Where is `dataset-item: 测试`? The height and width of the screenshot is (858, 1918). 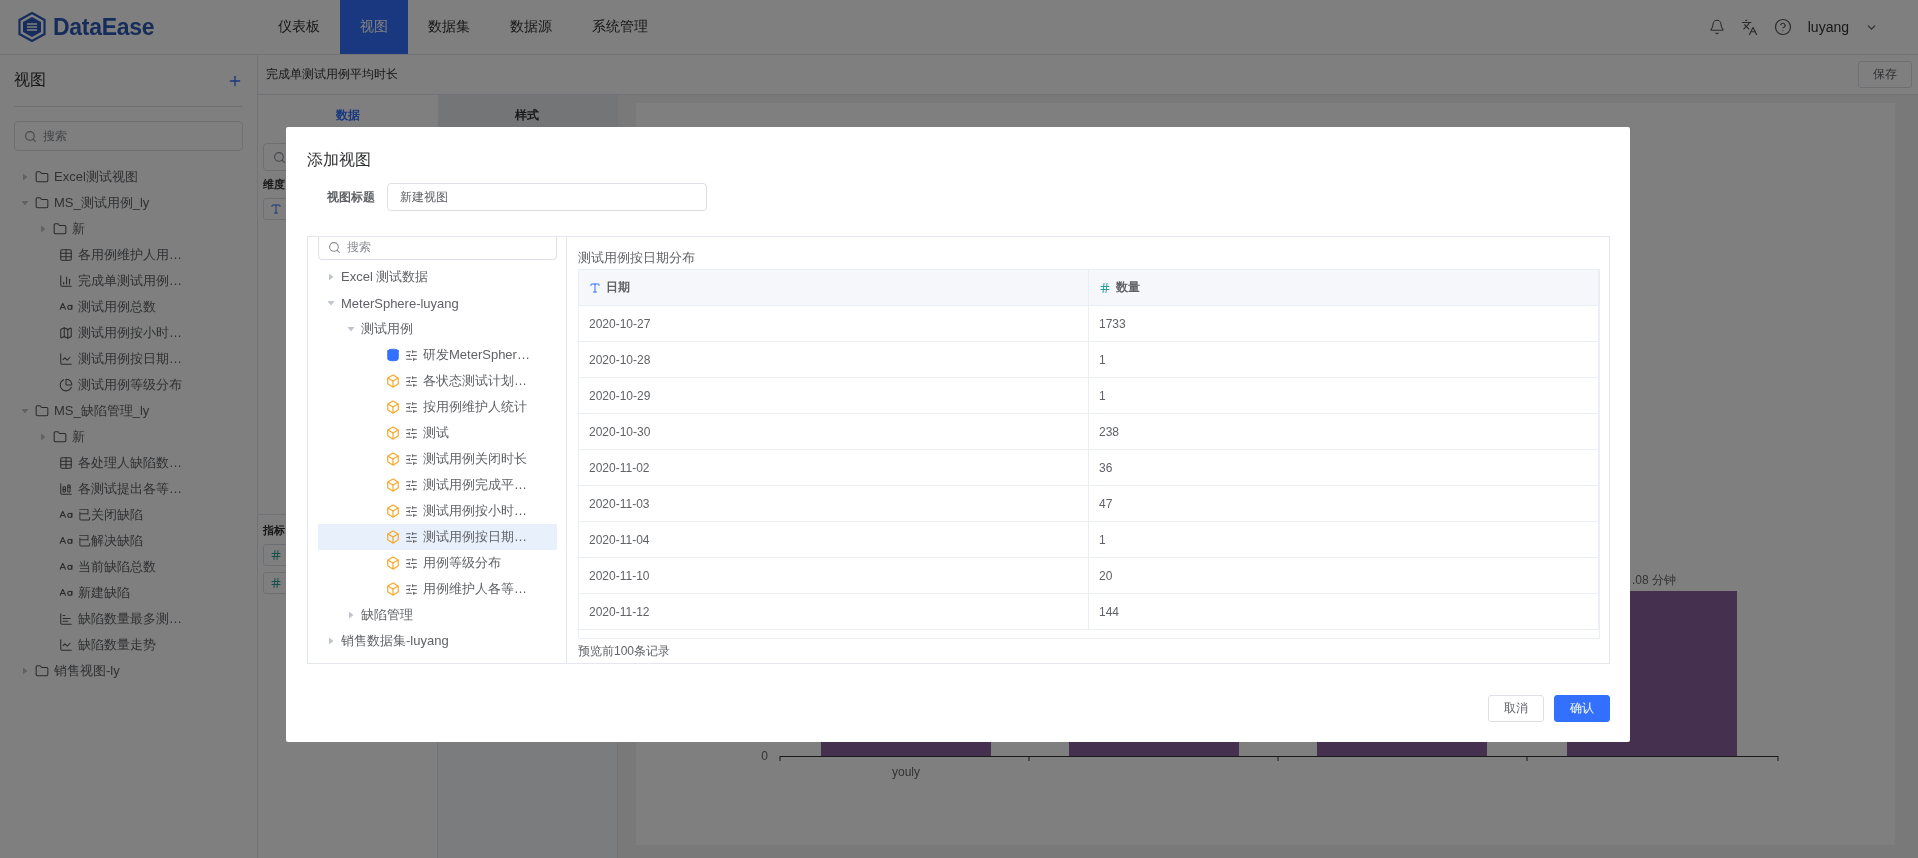
dataset-item: 测试 is located at coordinates (437, 433).